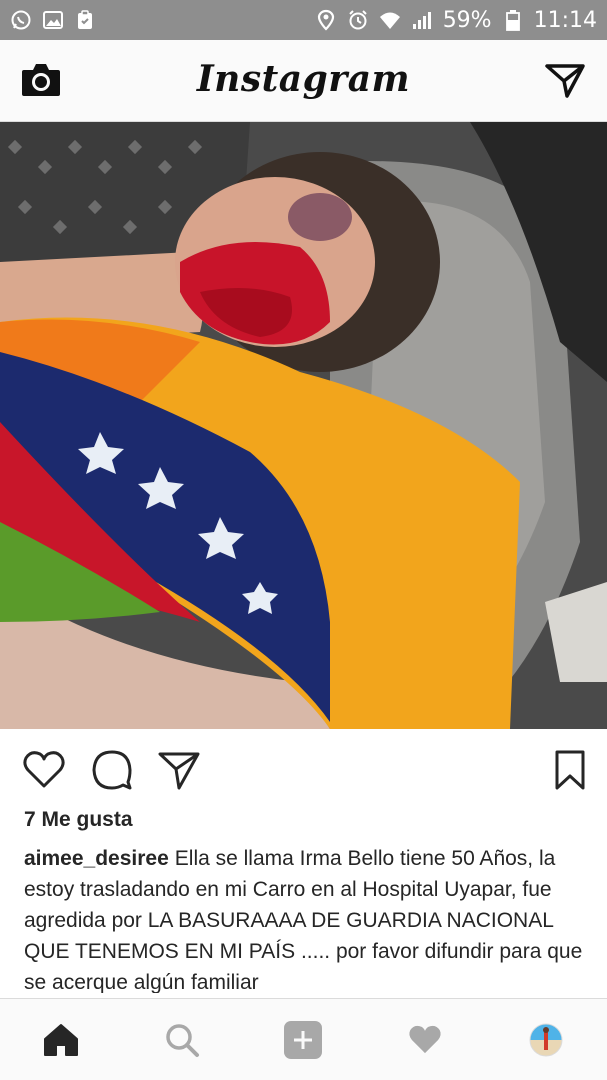  What do you see at coordinates (467, 20) in the screenshot?
I see `battery-percent: 59%` at bounding box center [467, 20].